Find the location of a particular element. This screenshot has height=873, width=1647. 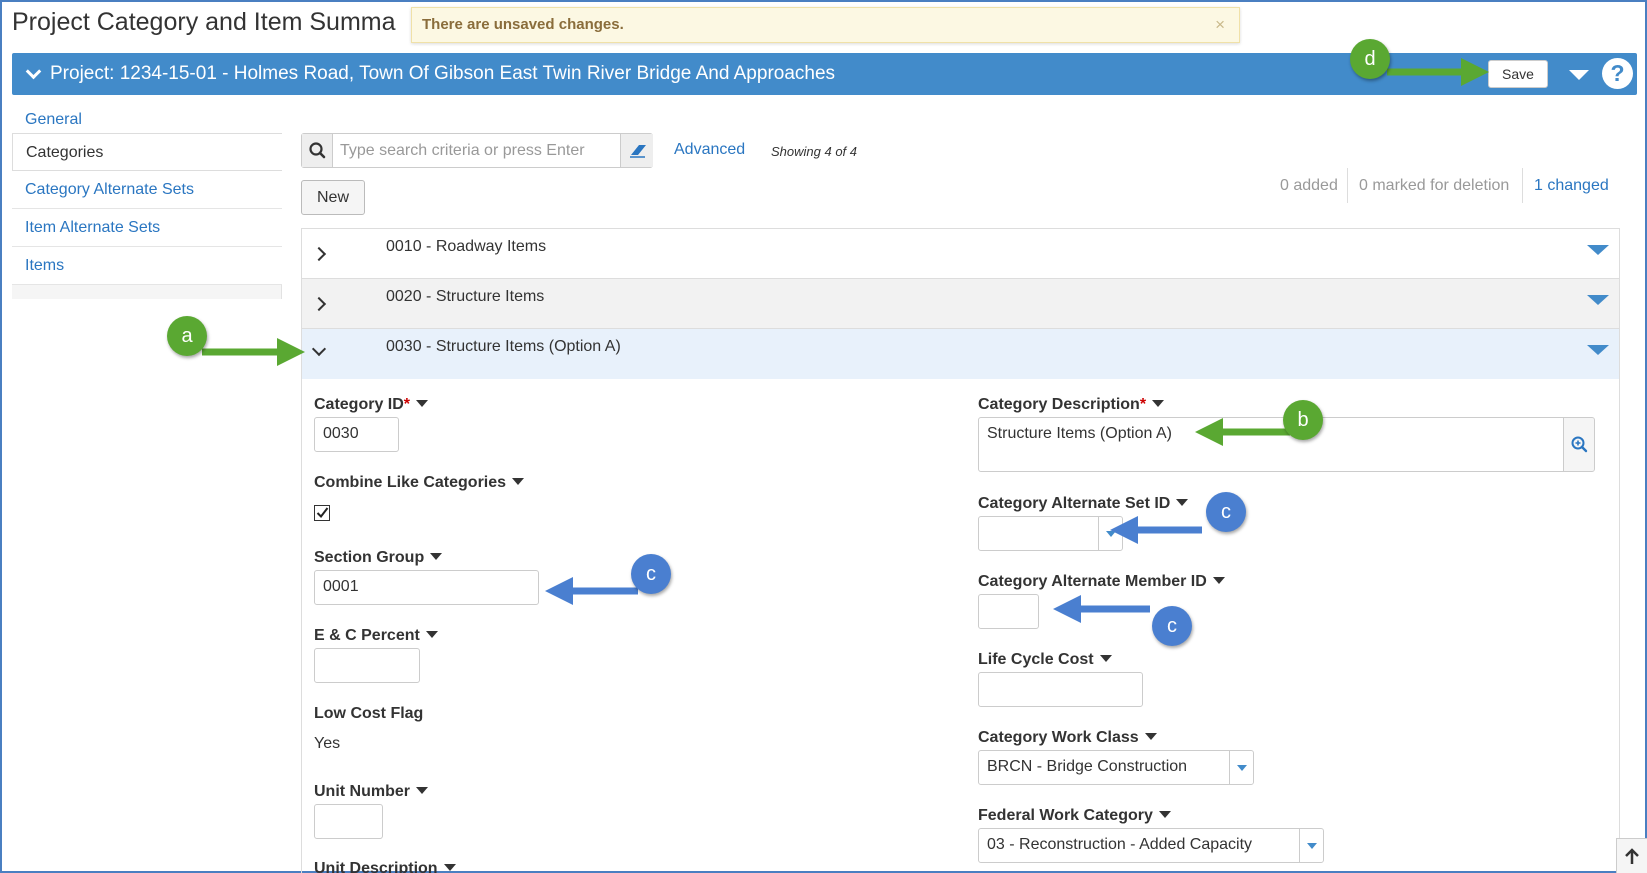

search-bar is located at coordinates (477, 150).